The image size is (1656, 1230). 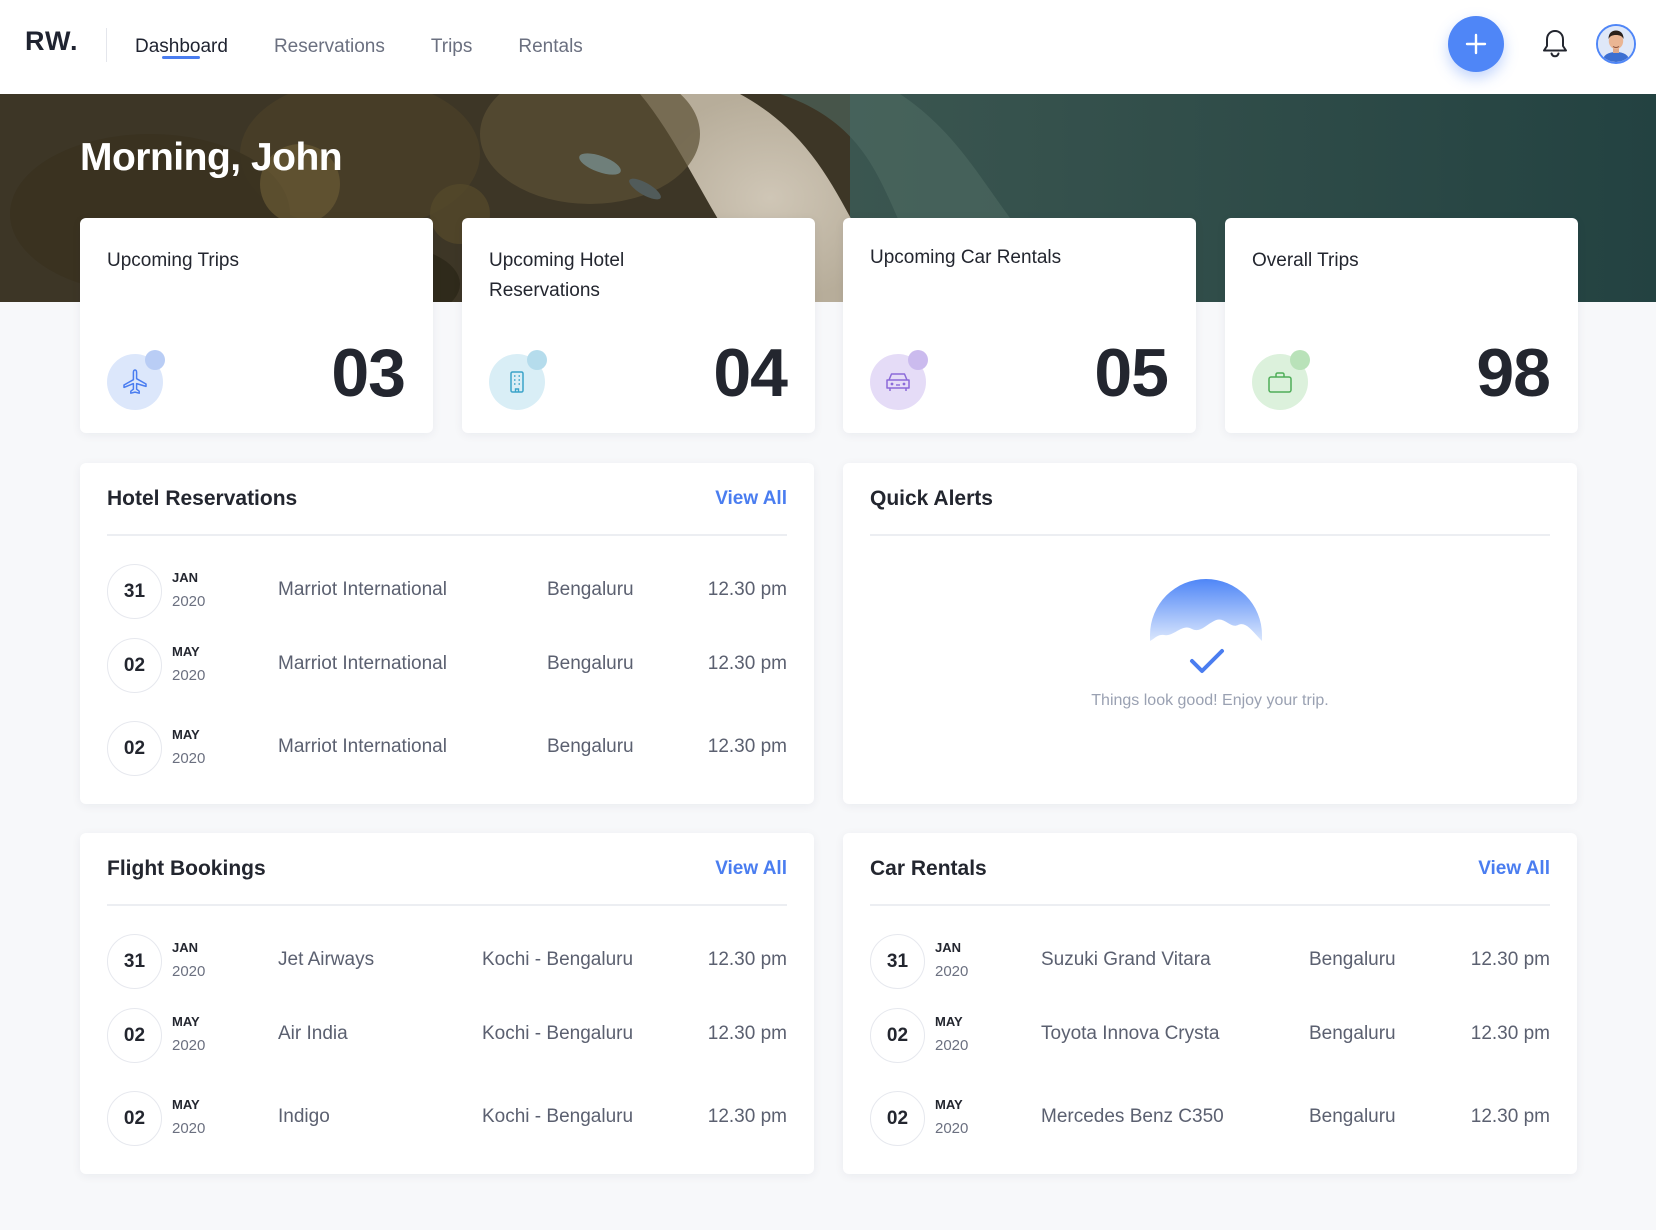 I want to click on panel-header: Car Rentals View All, so click(x=1210, y=869).